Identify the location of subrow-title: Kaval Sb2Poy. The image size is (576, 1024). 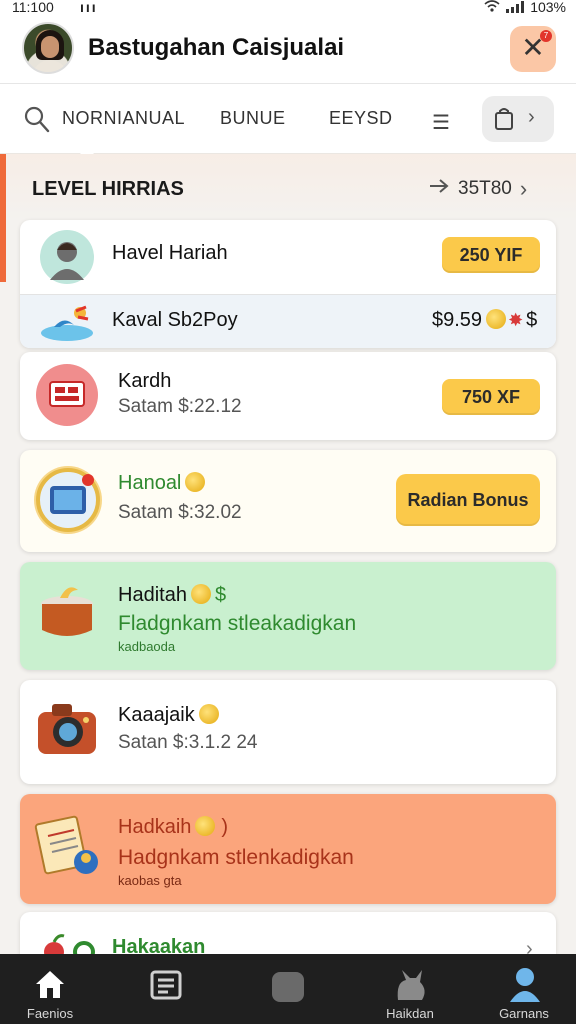
(175, 320).